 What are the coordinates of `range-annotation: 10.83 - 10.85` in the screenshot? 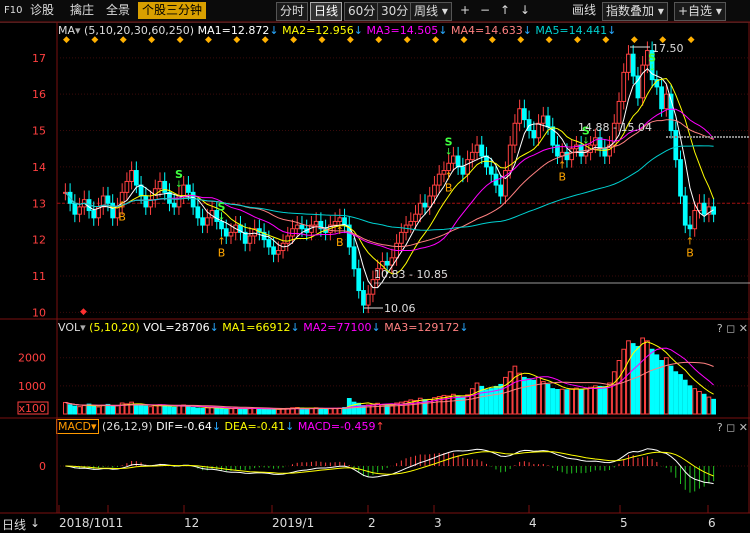 It's located at (411, 274).